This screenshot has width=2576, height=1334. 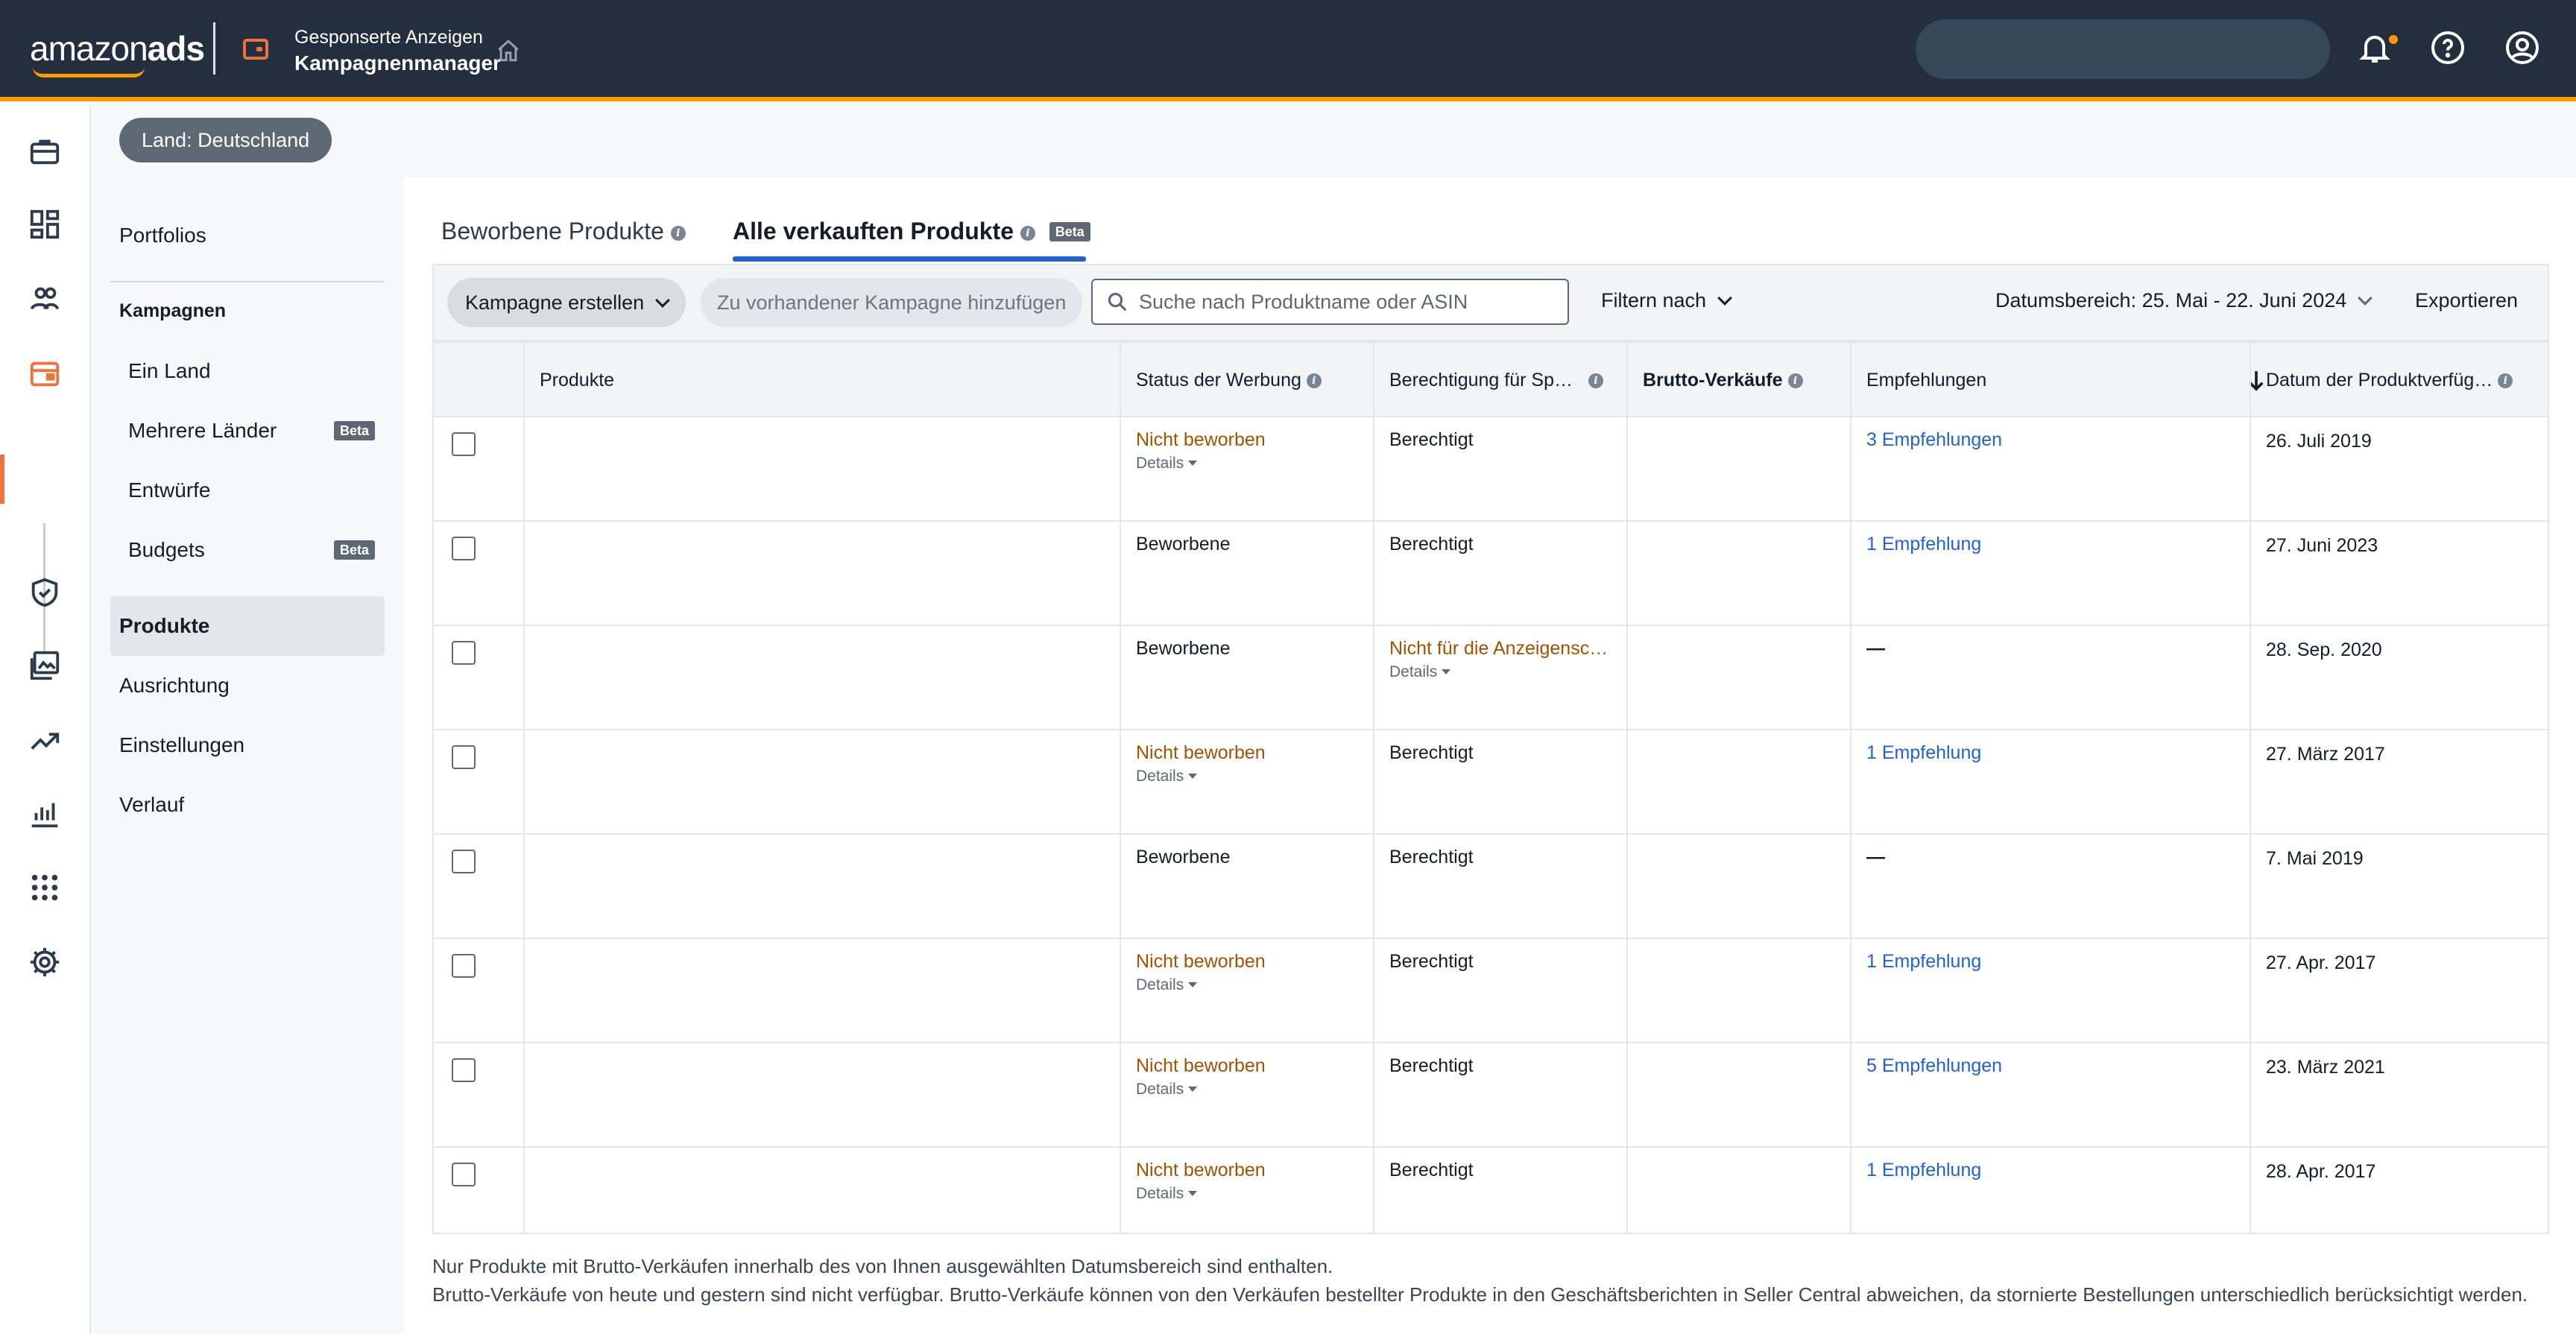 I want to click on nav-drafts: Entwürfe, so click(x=169, y=490).